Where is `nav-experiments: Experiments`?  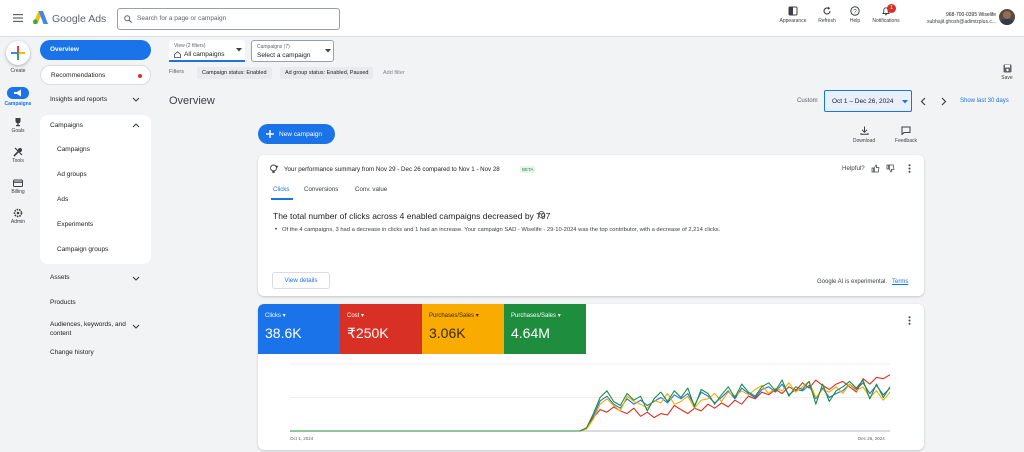
nav-experiments: Experiments is located at coordinates (75, 224).